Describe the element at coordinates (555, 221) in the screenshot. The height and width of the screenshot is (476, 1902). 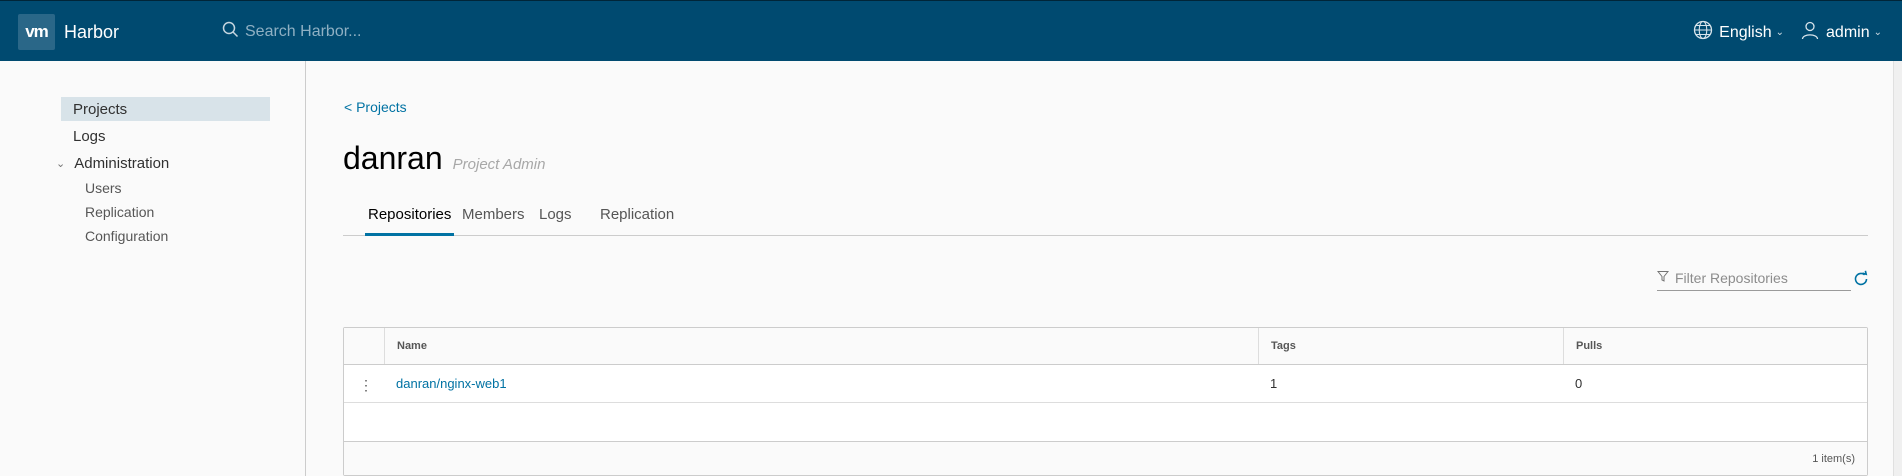
I see `tab-logs: Logs` at that location.